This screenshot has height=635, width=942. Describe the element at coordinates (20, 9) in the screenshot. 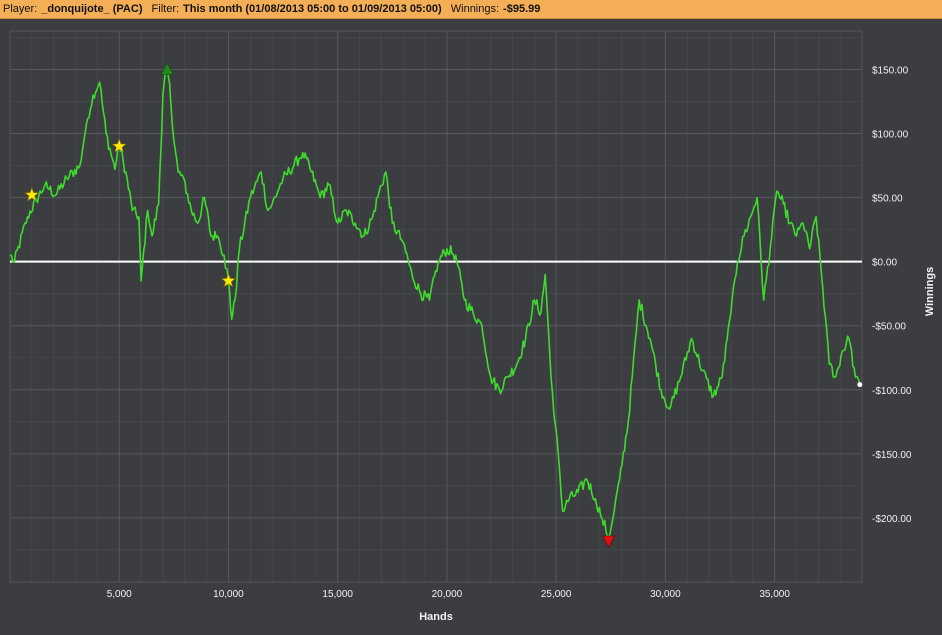

I see `player-label: Player:` at that location.